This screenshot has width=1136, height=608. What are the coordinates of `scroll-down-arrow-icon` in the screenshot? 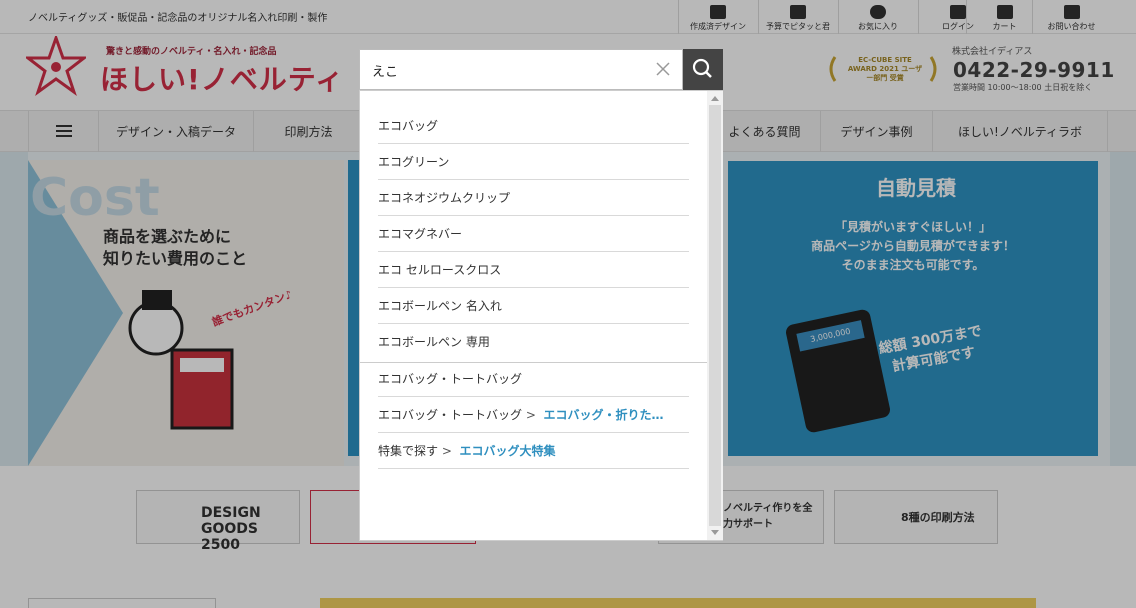 It's located at (715, 532).